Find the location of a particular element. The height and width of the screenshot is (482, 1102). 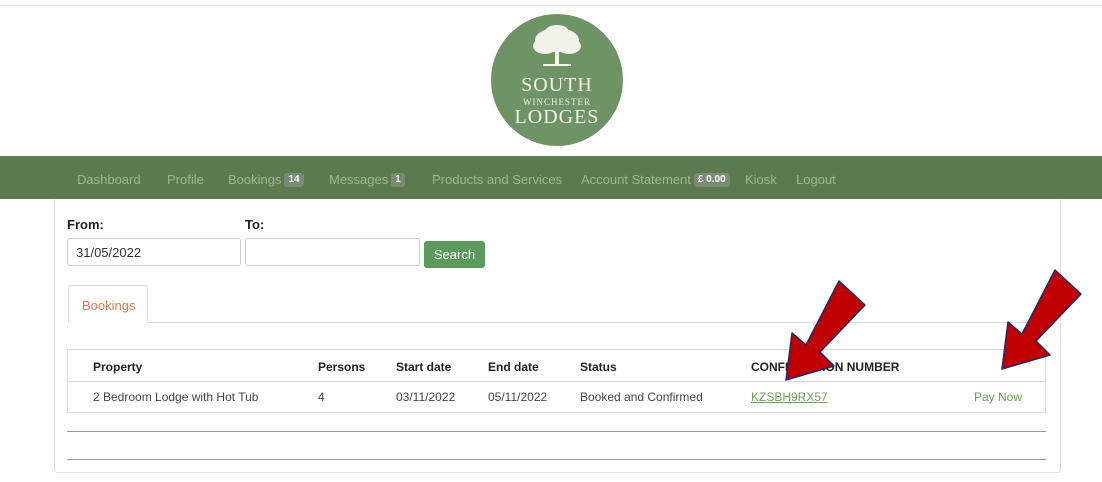

annotation-arrows is located at coordinates (933, 325).